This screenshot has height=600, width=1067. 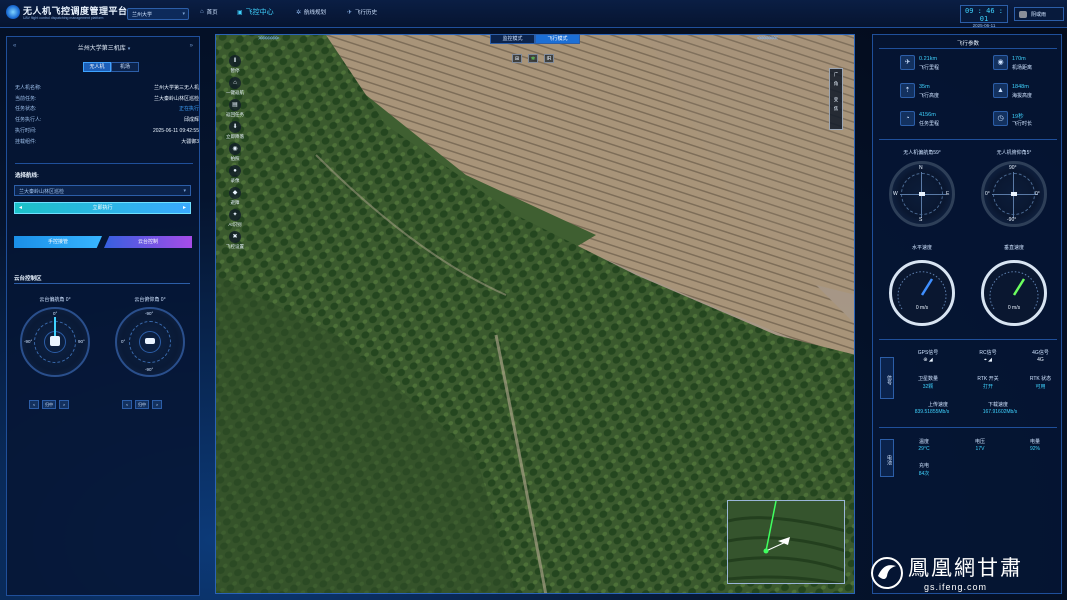 I want to click on tool-label: 暂停, so click(x=235, y=70).